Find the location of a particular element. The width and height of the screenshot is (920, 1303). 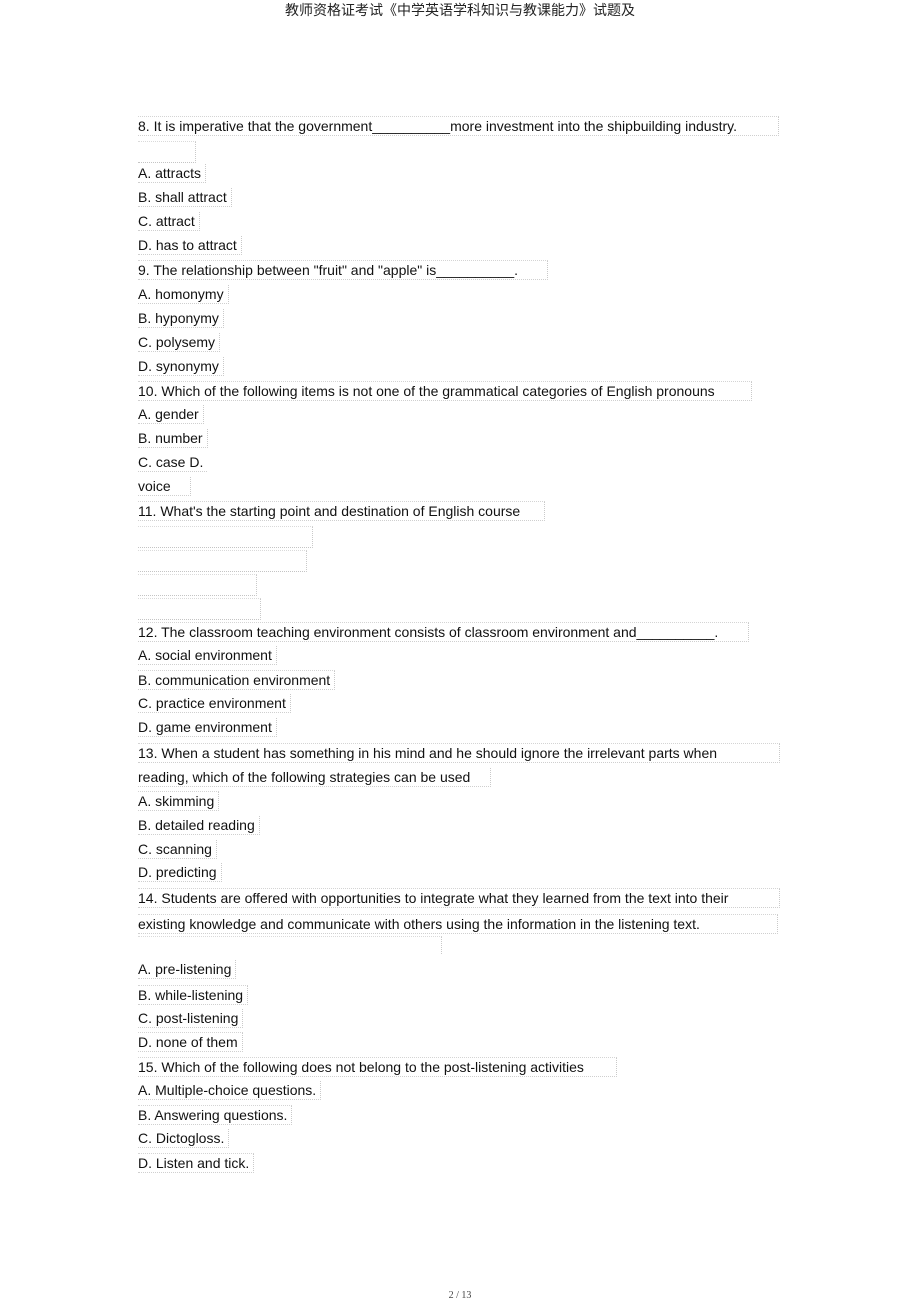

question-9-option-a: A. homonymy is located at coordinates (183, 294).